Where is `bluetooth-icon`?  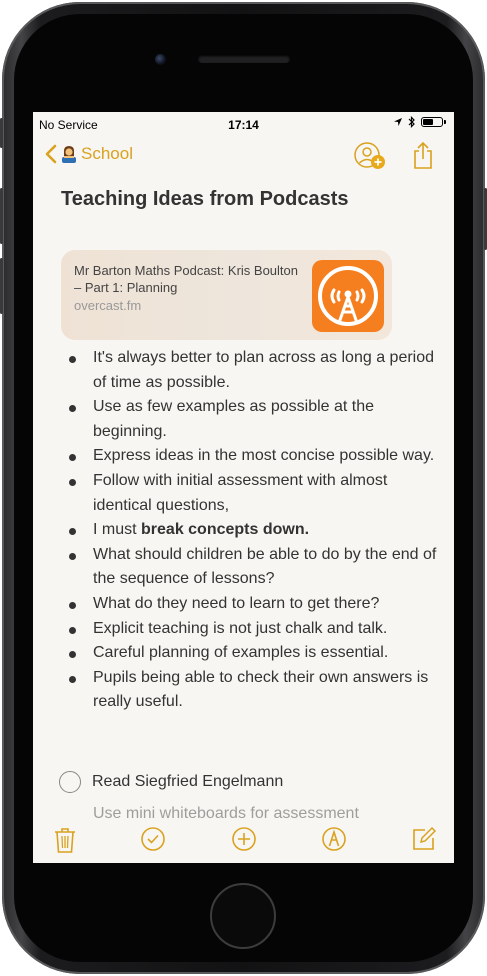
bluetooth-icon is located at coordinates (411, 122).